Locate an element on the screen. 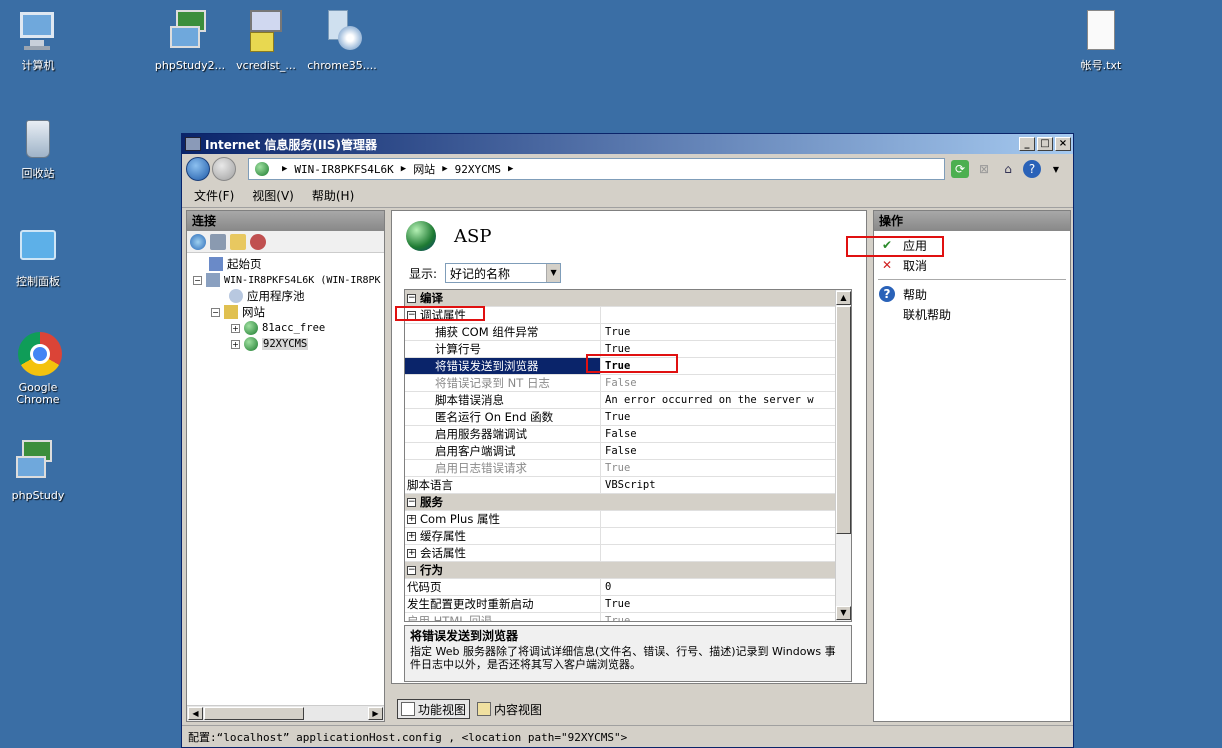 Image resolution: width=1222 pixels, height=748 pixels. tree-item-site-92xycms: + 92XYCMS is located at coordinates (270, 344).